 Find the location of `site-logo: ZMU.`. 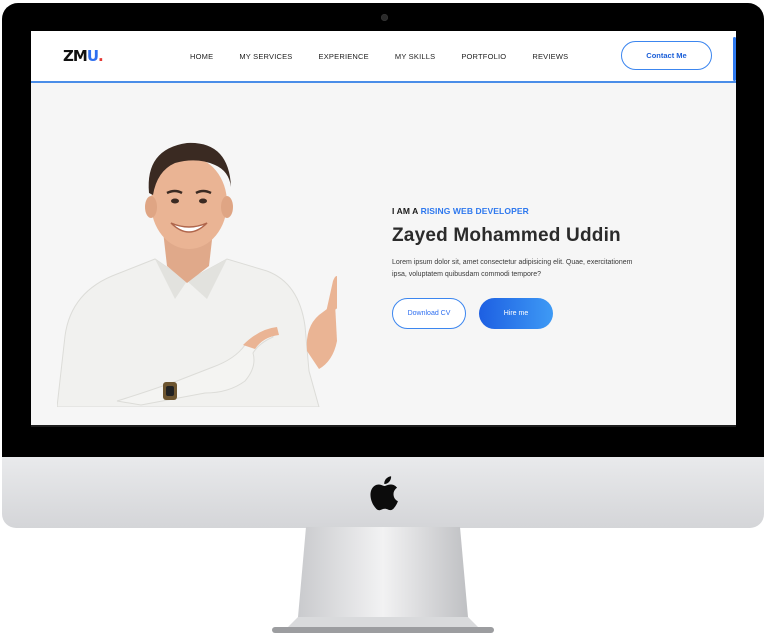

site-logo: ZMU. is located at coordinates (83, 56).